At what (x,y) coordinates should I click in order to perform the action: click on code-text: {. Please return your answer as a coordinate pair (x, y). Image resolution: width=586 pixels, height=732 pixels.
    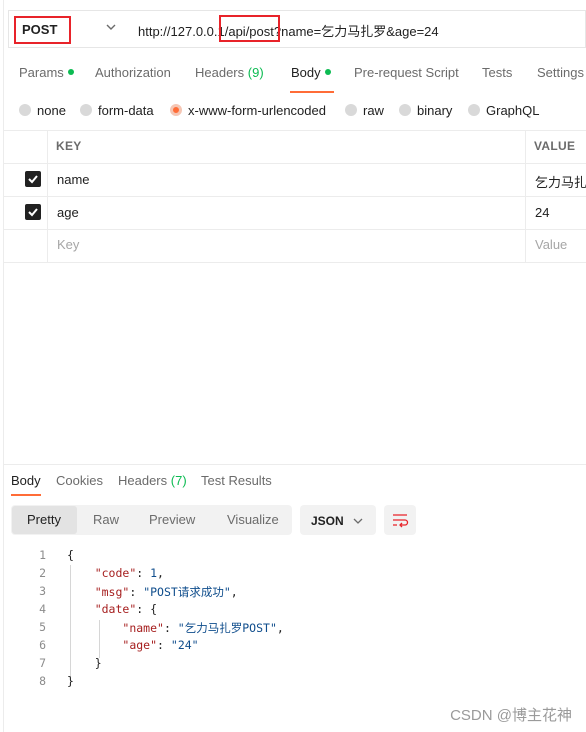
    Looking at the image, I should click on (70, 555).